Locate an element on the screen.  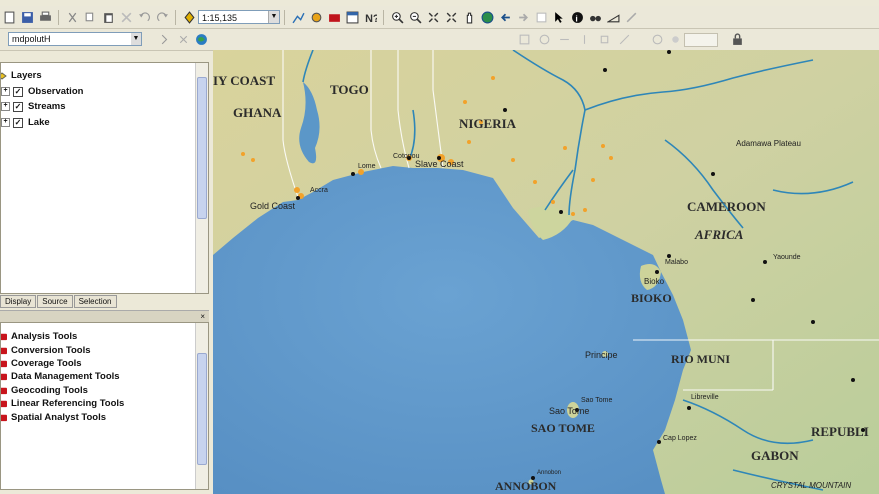
transparency-field is located at coordinates (701, 40).